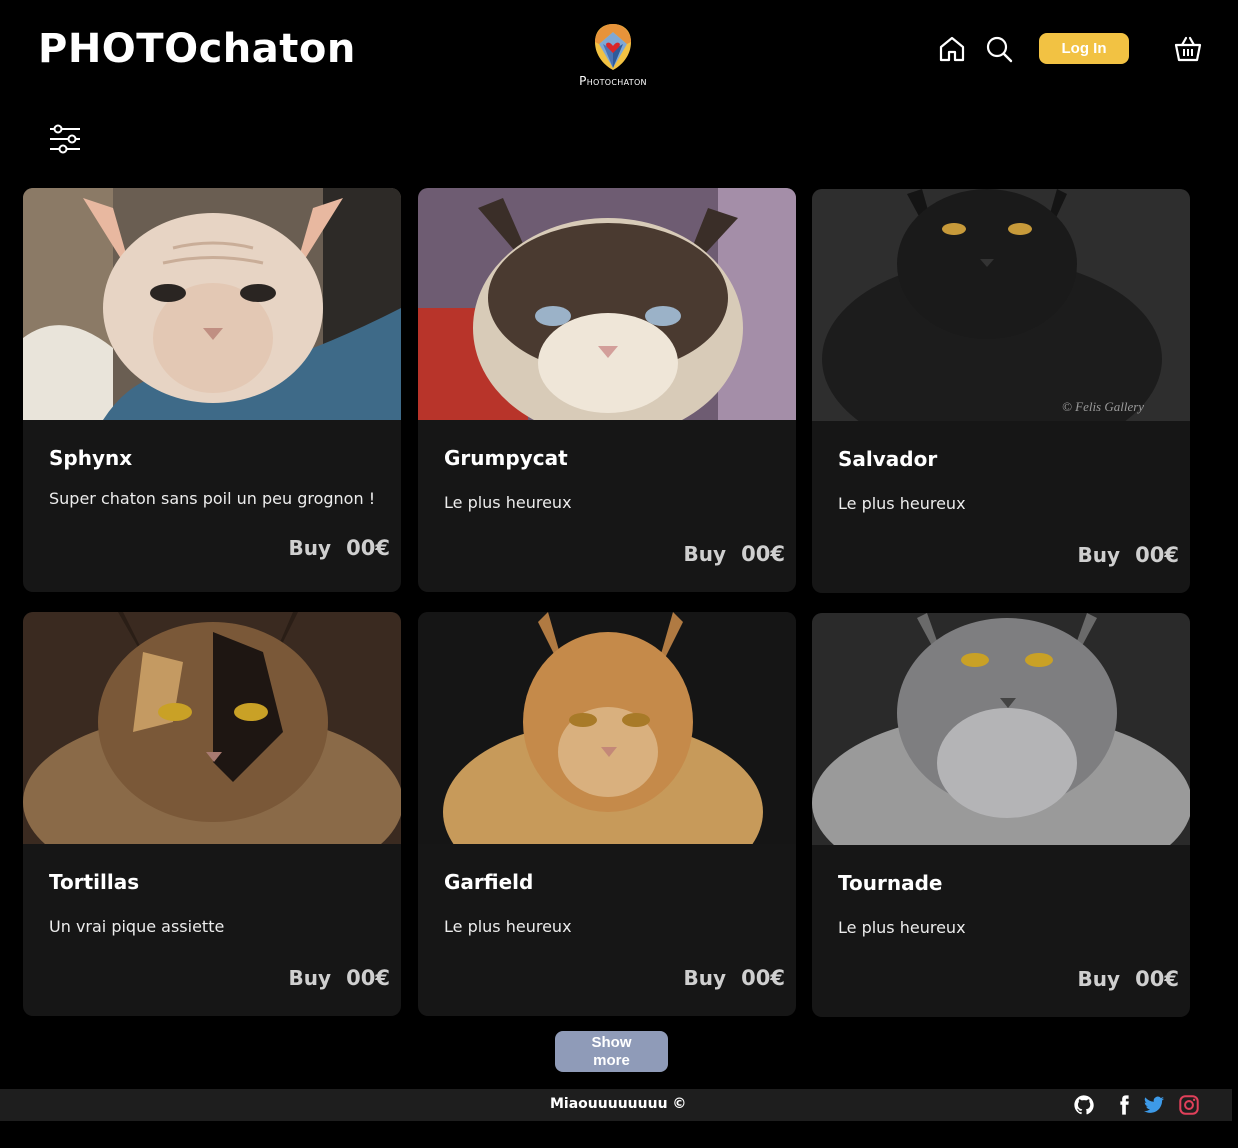 This screenshot has height=1148, width=1238. Describe the element at coordinates (999, 49) in the screenshot. I see `search-icon` at that location.